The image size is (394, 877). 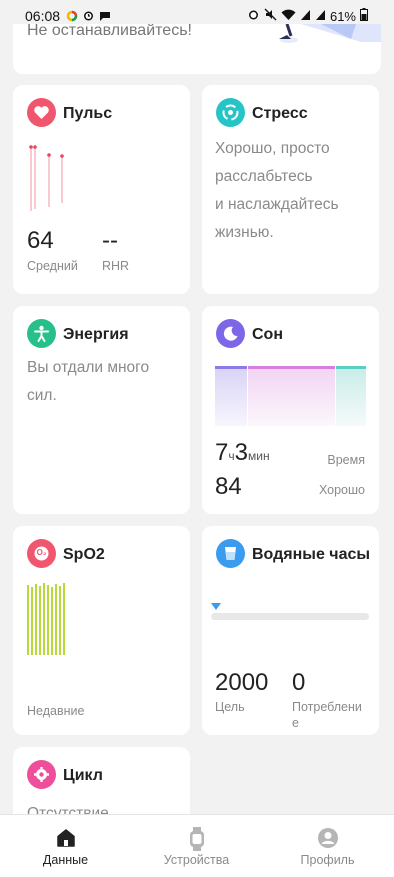 What do you see at coordinates (295, 723) in the screenshot?
I see `water-consumed-label-2: е` at bounding box center [295, 723].